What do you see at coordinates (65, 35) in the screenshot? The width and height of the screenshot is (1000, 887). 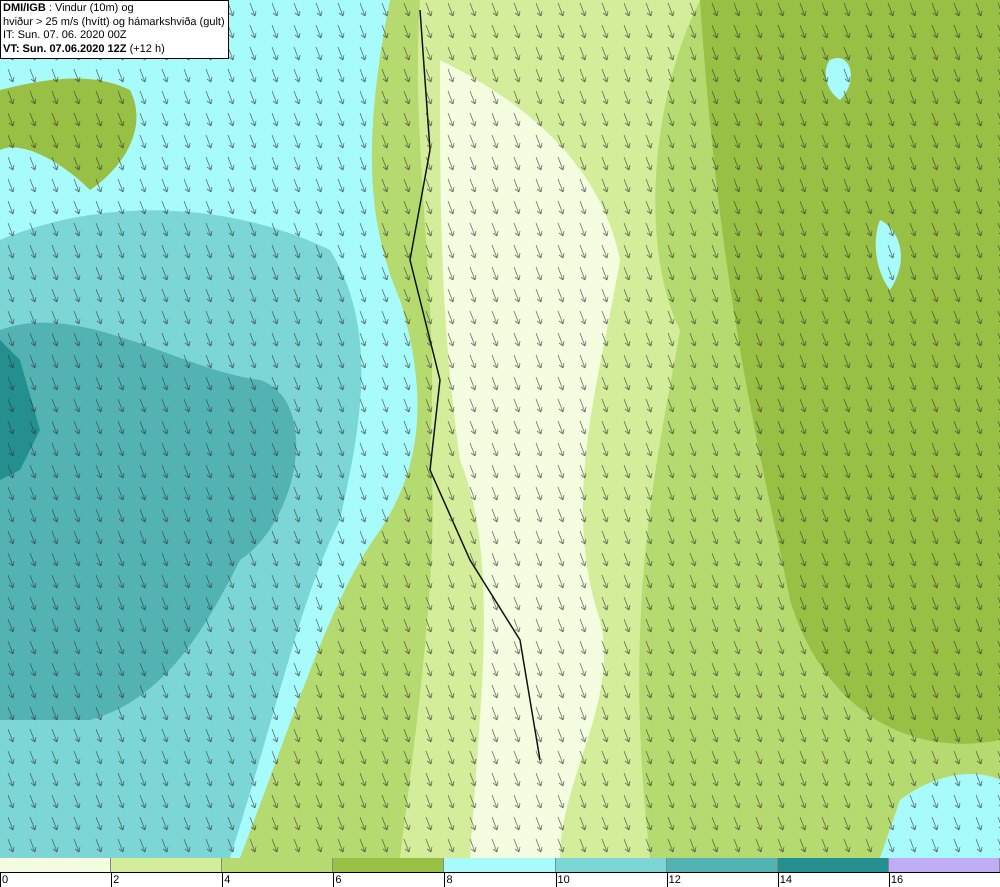 I see `title-text: IT: Sun. 07. 06. 2020 00Z` at bounding box center [65, 35].